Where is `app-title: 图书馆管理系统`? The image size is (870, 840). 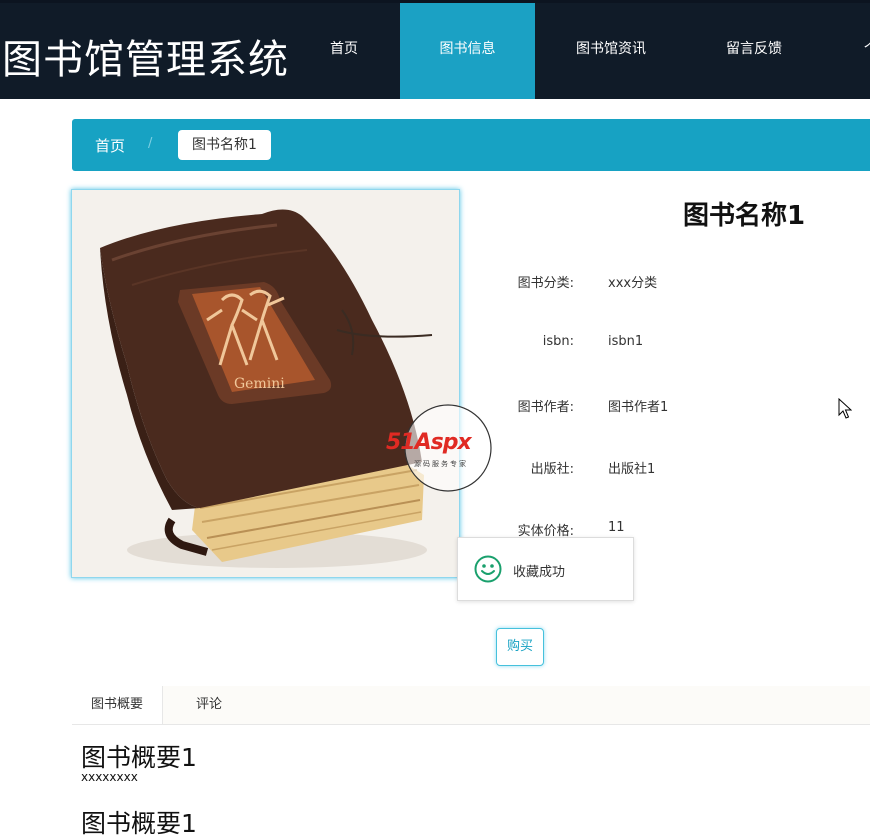 app-title: 图书馆管理系统 is located at coordinates (145, 60).